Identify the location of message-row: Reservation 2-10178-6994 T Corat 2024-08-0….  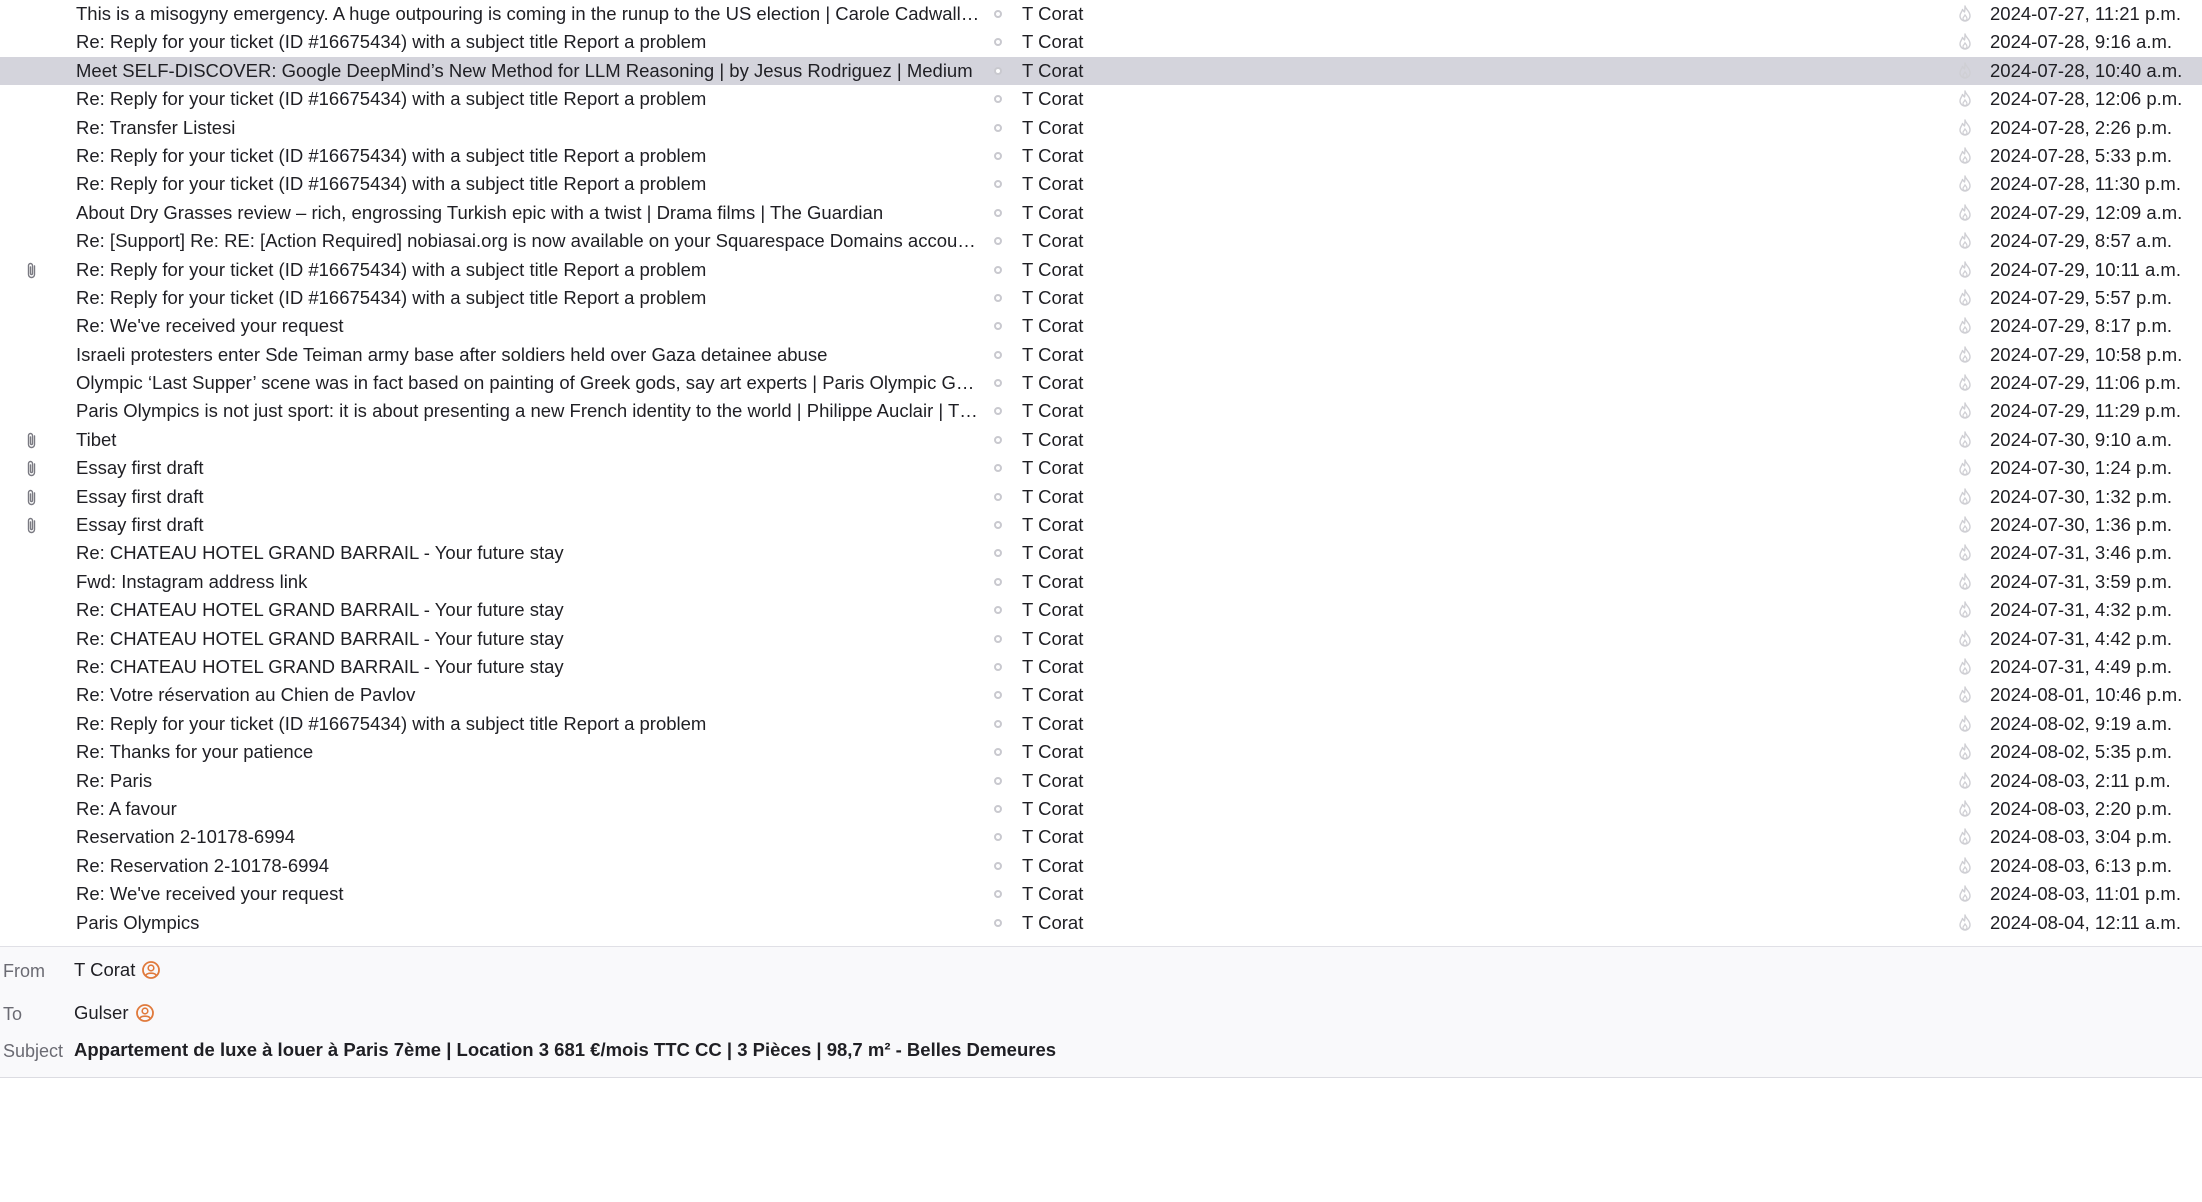
(1101, 837).